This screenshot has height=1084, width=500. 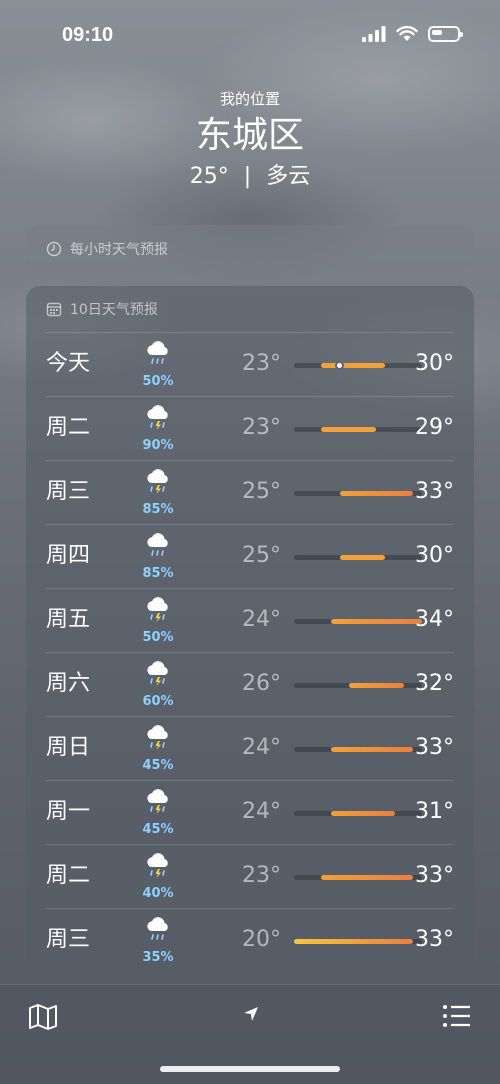 I want to click on wifi-icon, so click(x=407, y=33).